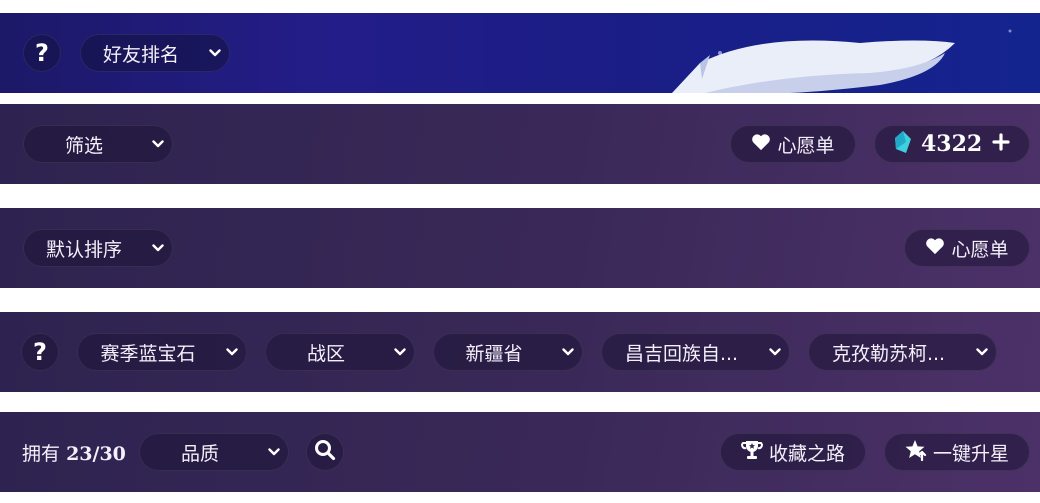  I want to click on filter-dropdown: 筛选, so click(98, 144).